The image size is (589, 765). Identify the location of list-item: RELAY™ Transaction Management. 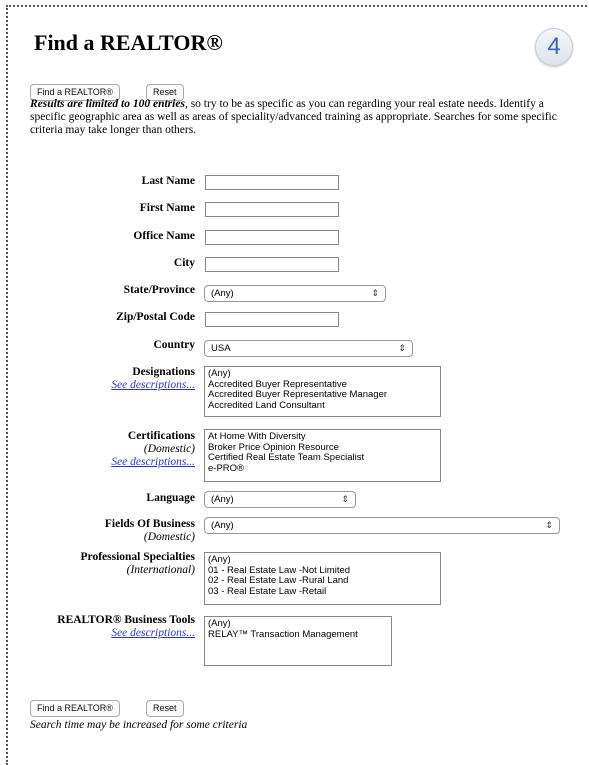
(298, 635).